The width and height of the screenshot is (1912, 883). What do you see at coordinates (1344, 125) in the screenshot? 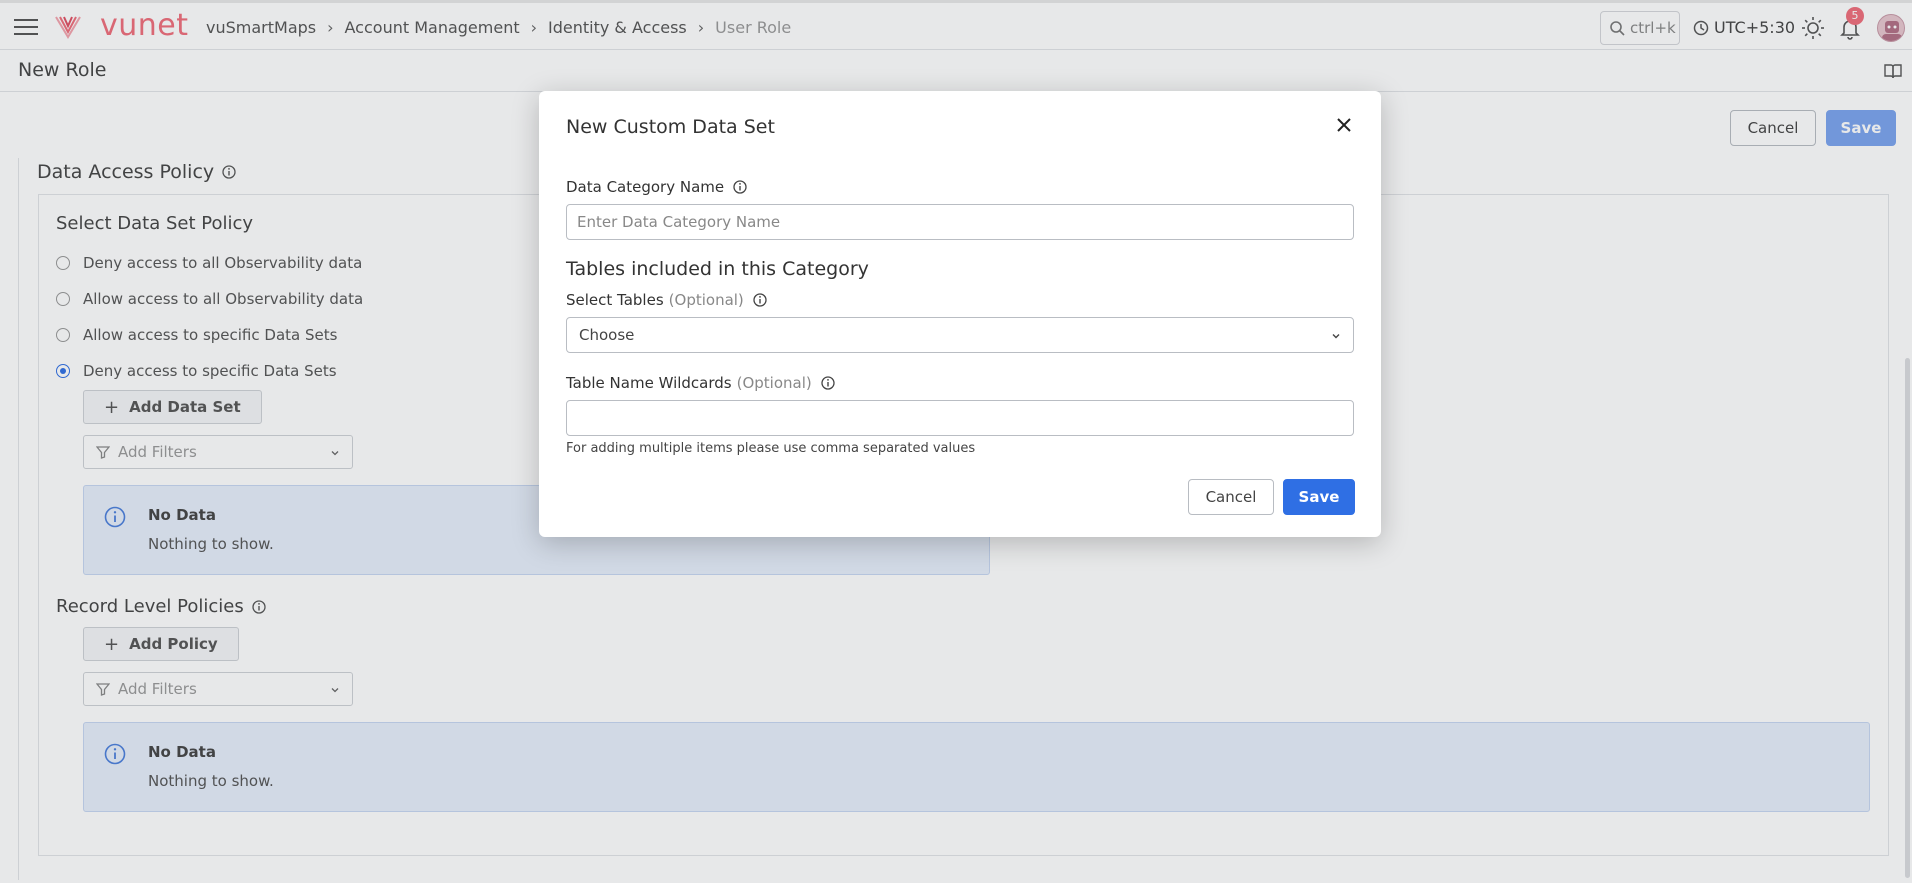
I see `close-icon` at bounding box center [1344, 125].